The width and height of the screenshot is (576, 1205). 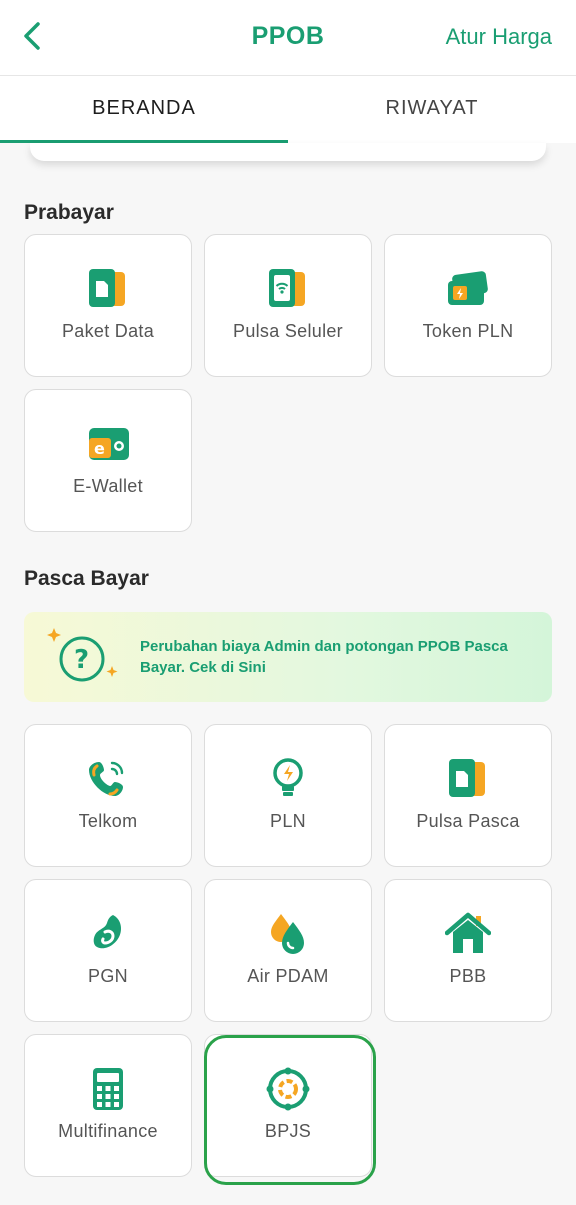 I want to click on tile-label: Pulsa Seluler, so click(x=288, y=331).